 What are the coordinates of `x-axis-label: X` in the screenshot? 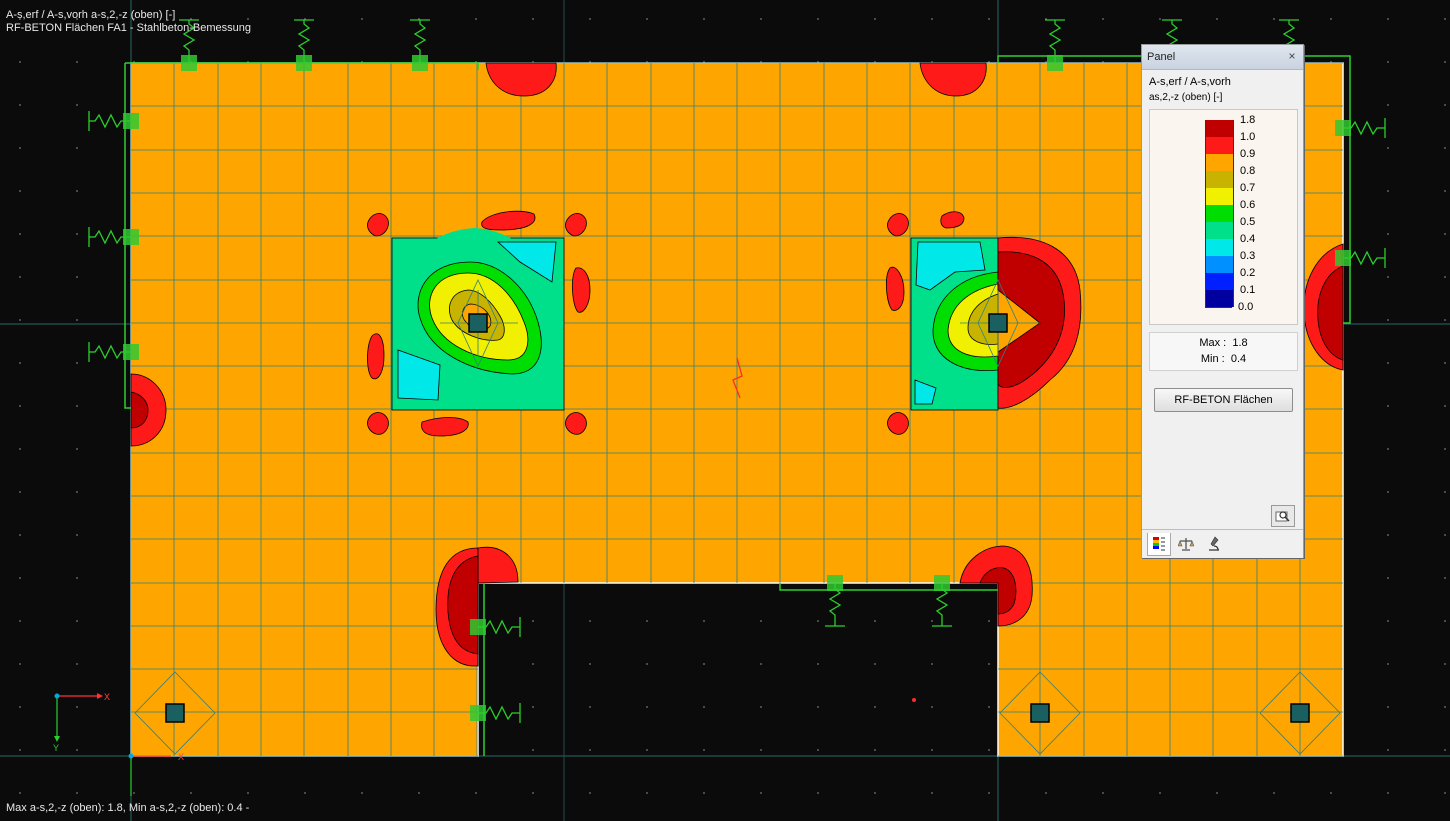 It's located at (107, 697).